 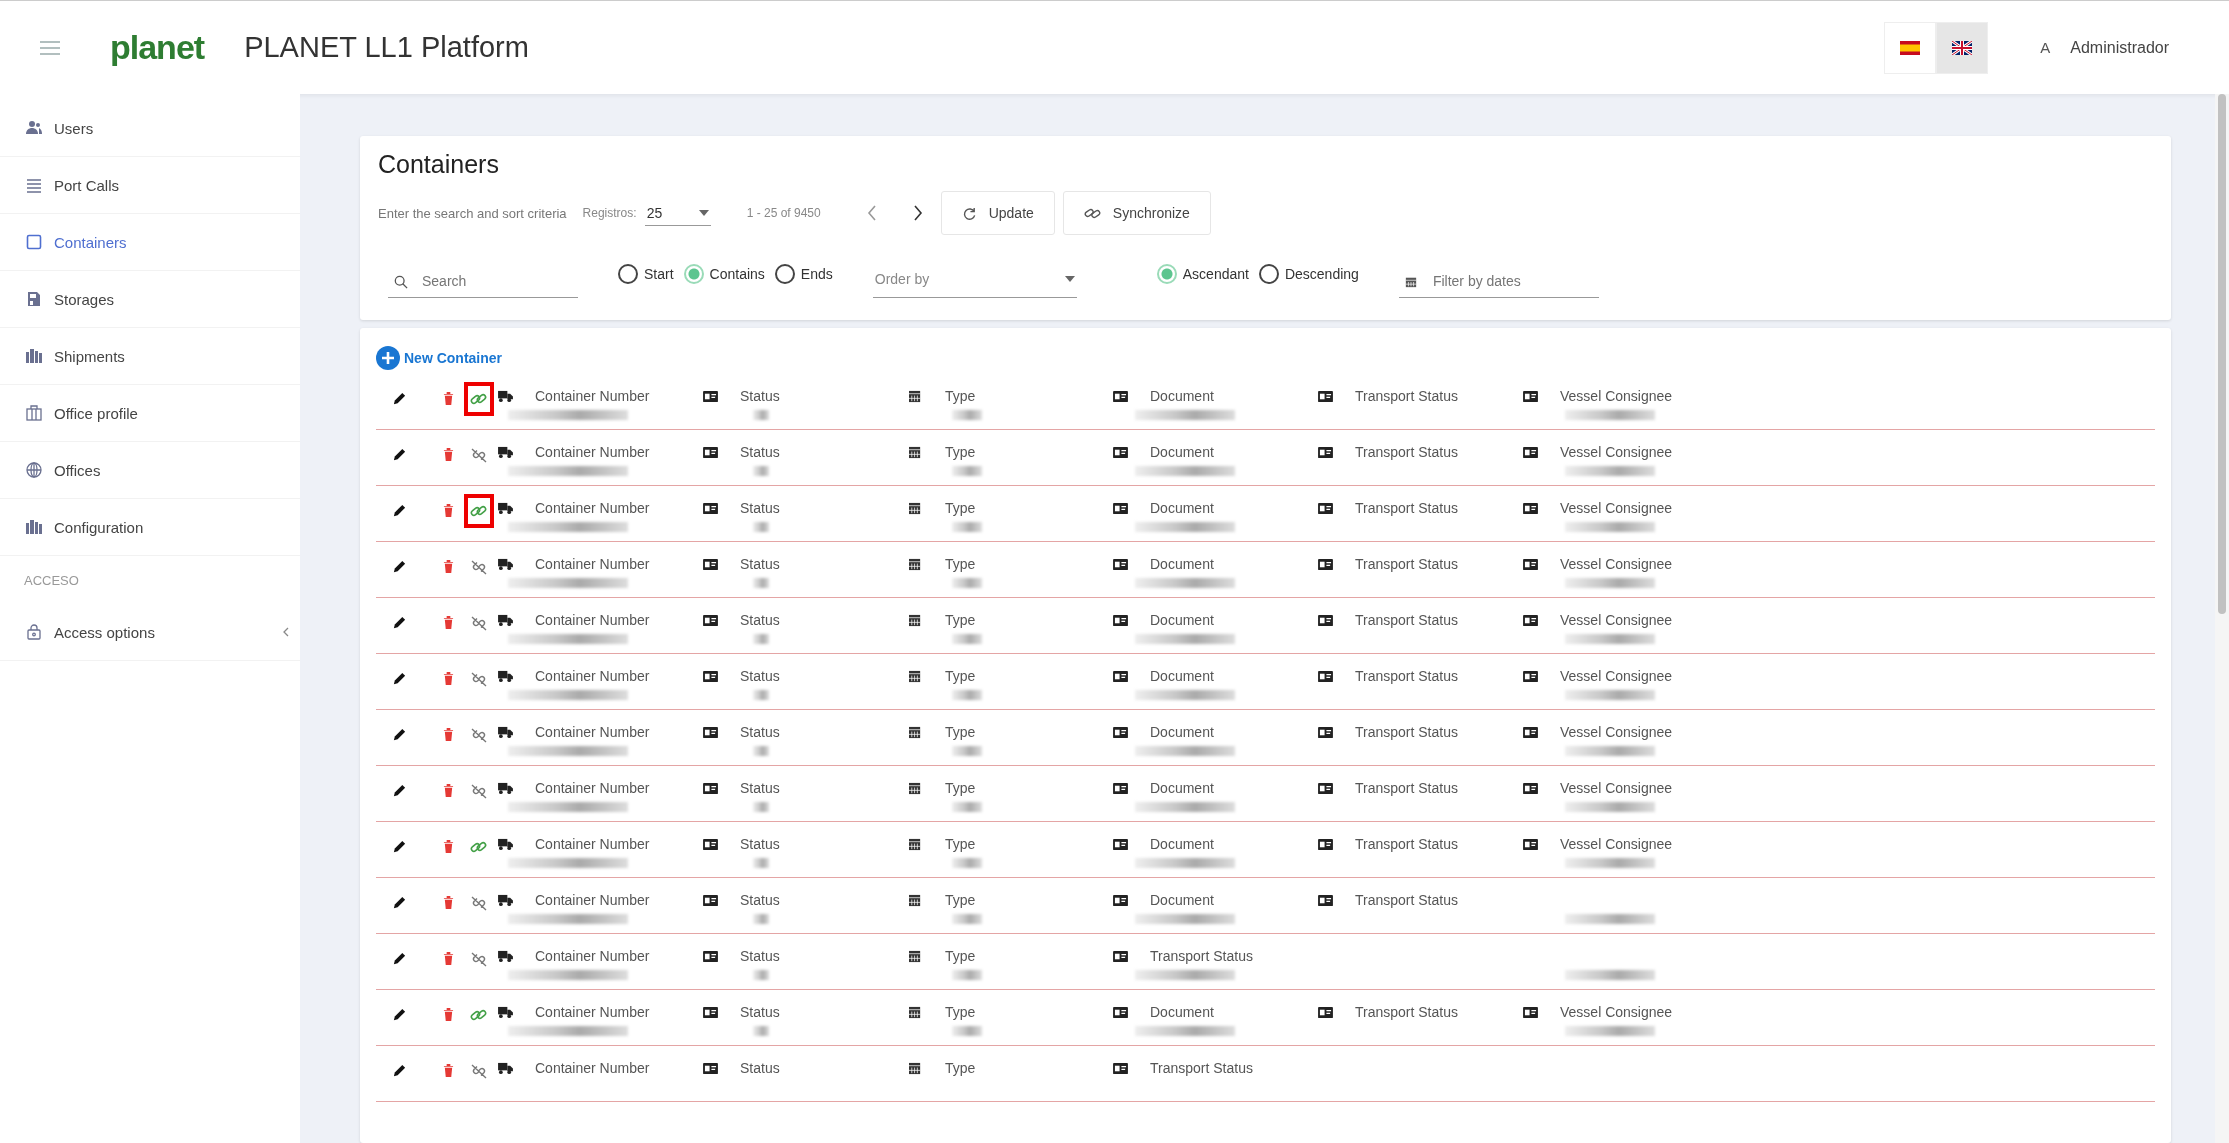 What do you see at coordinates (34, 242) in the screenshot?
I see `square-icon` at bounding box center [34, 242].